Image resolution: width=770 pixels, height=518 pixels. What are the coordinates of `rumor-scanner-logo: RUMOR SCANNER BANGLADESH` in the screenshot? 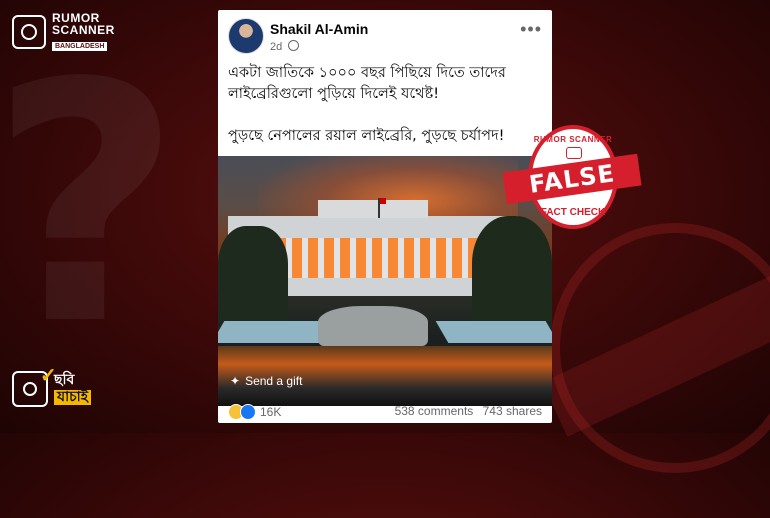 It's located at (63, 32).